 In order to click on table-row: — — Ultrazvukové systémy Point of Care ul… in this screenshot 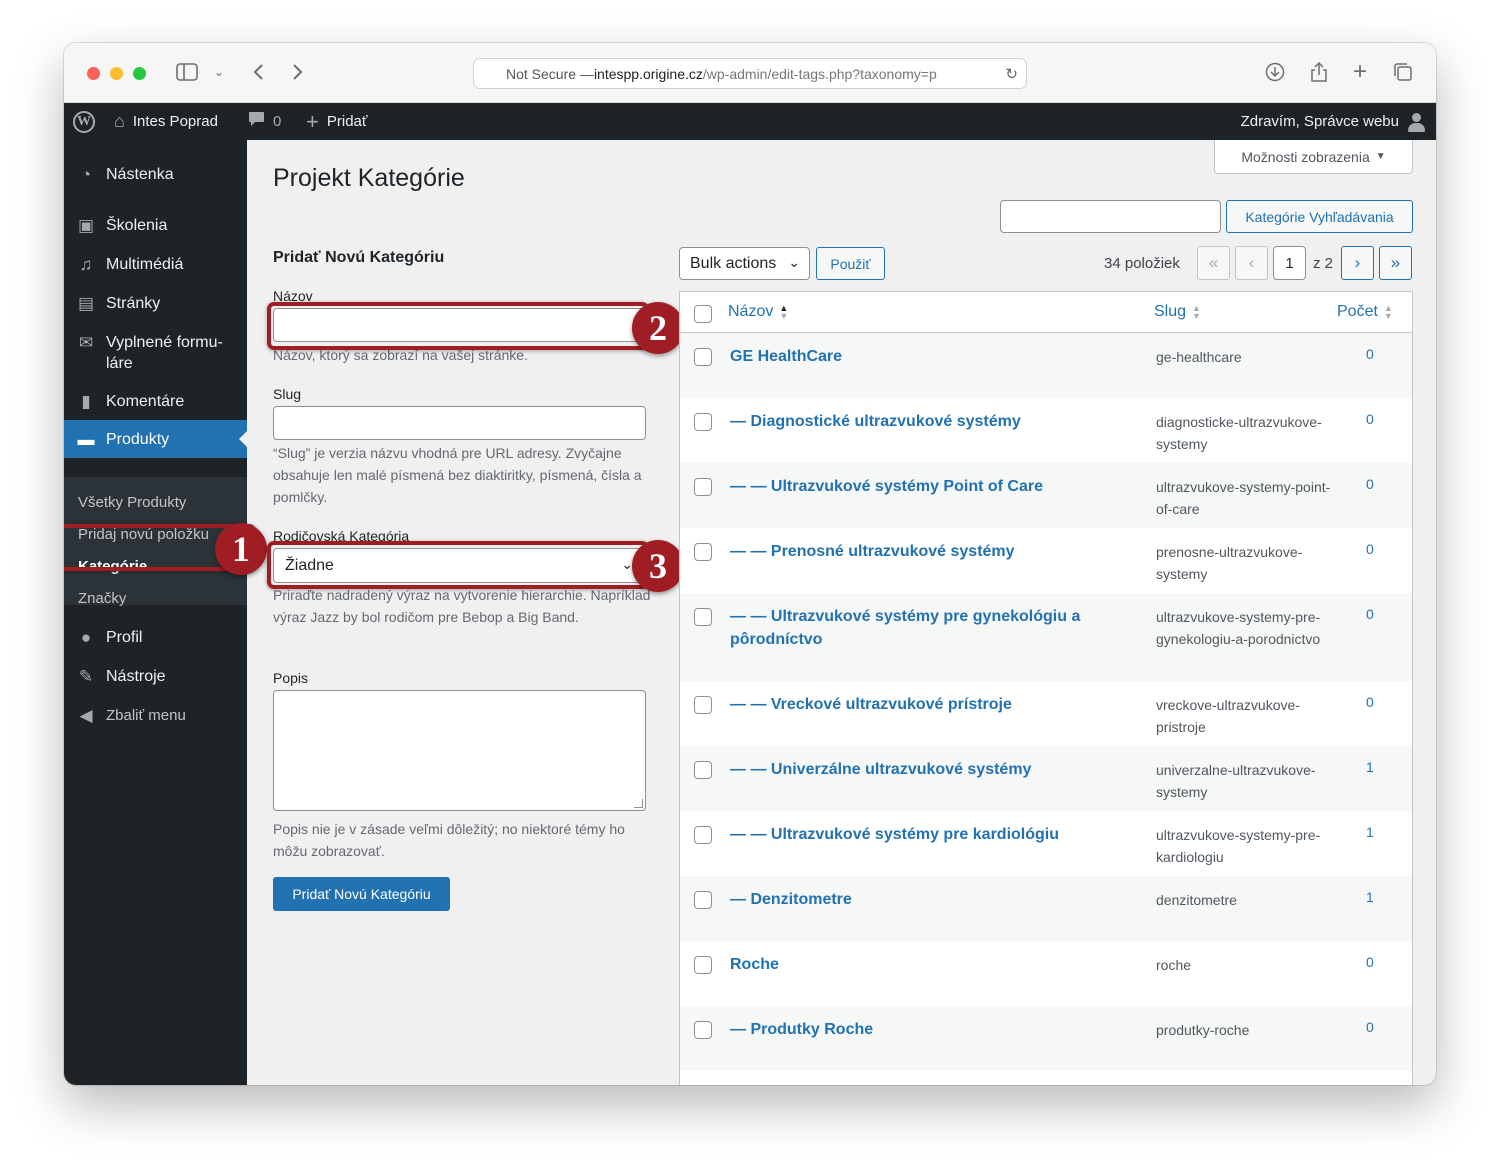, I will do `click(1046, 495)`.